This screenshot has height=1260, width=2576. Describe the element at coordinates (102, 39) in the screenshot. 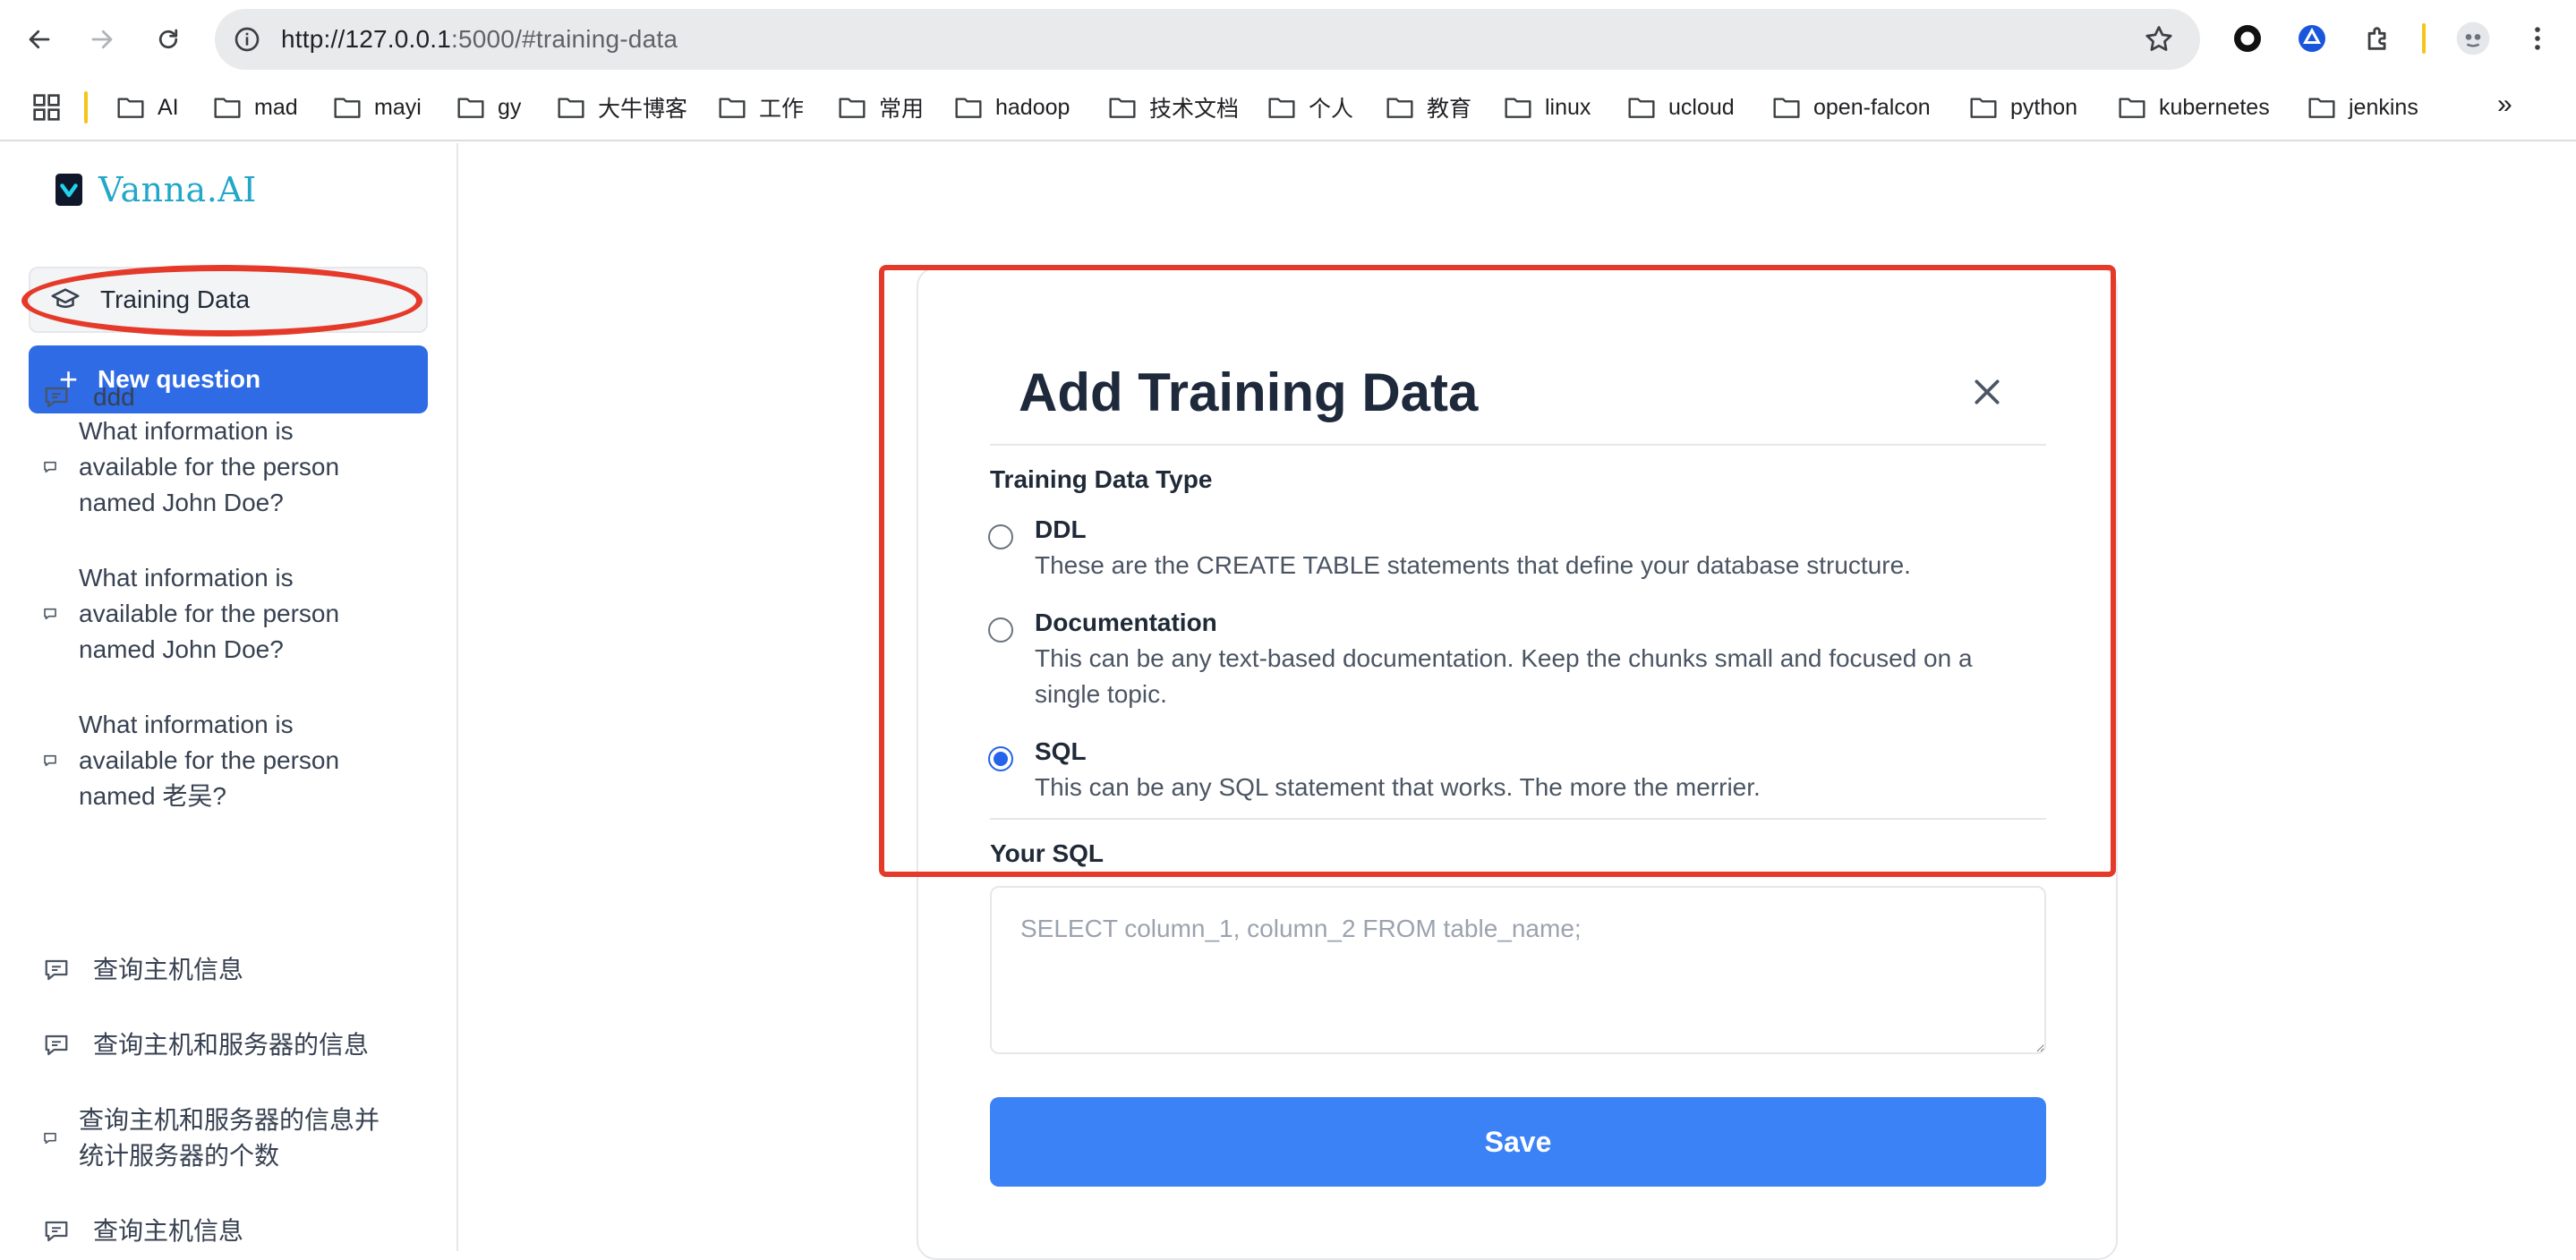

I see `forward-icon` at that location.